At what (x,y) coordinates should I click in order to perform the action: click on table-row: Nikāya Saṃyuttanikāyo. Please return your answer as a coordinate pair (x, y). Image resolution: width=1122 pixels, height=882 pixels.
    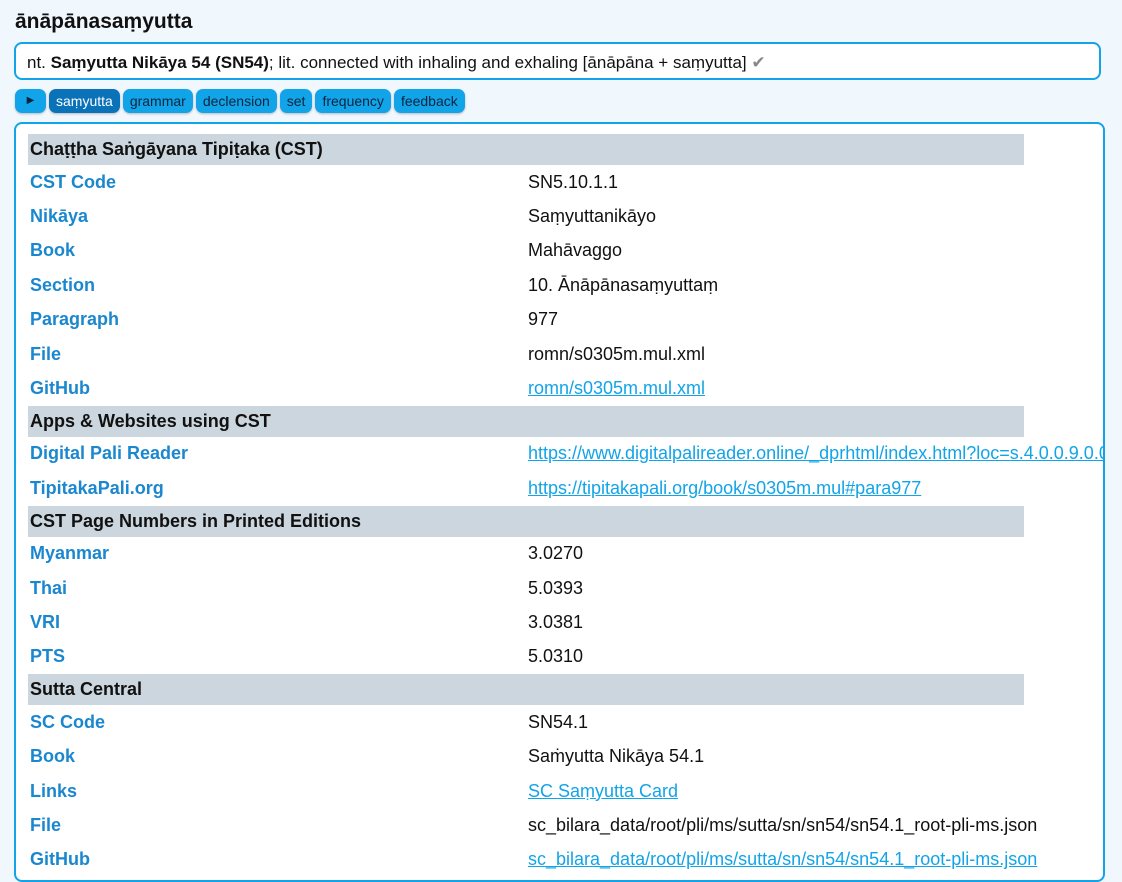
    Looking at the image, I should click on (526, 216).